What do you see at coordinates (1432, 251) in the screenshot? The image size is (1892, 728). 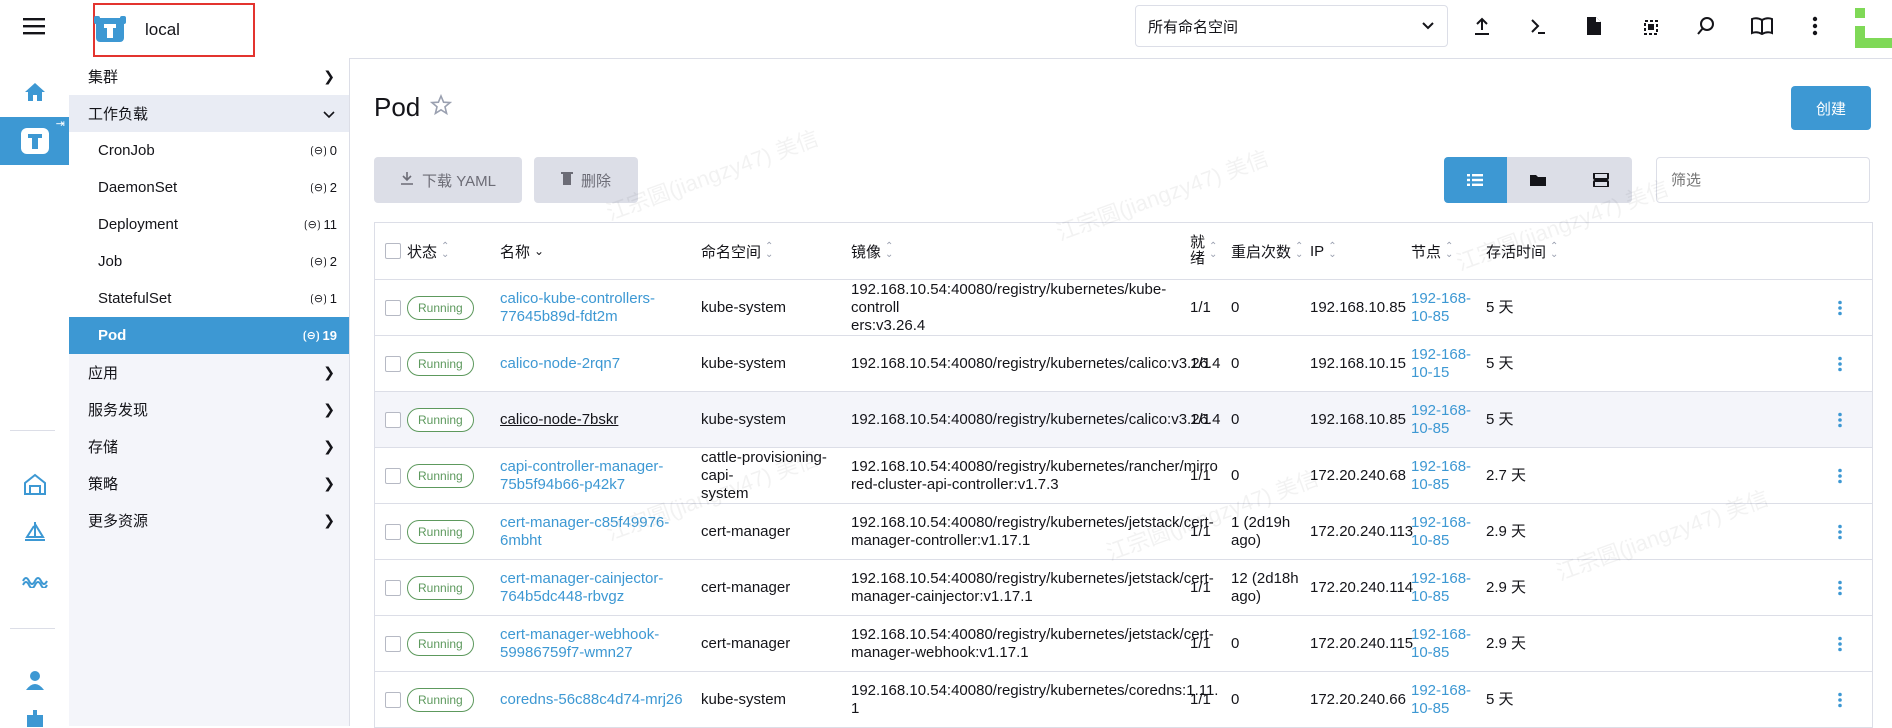 I see `column-node: 节点 ⌃ ⌄` at bounding box center [1432, 251].